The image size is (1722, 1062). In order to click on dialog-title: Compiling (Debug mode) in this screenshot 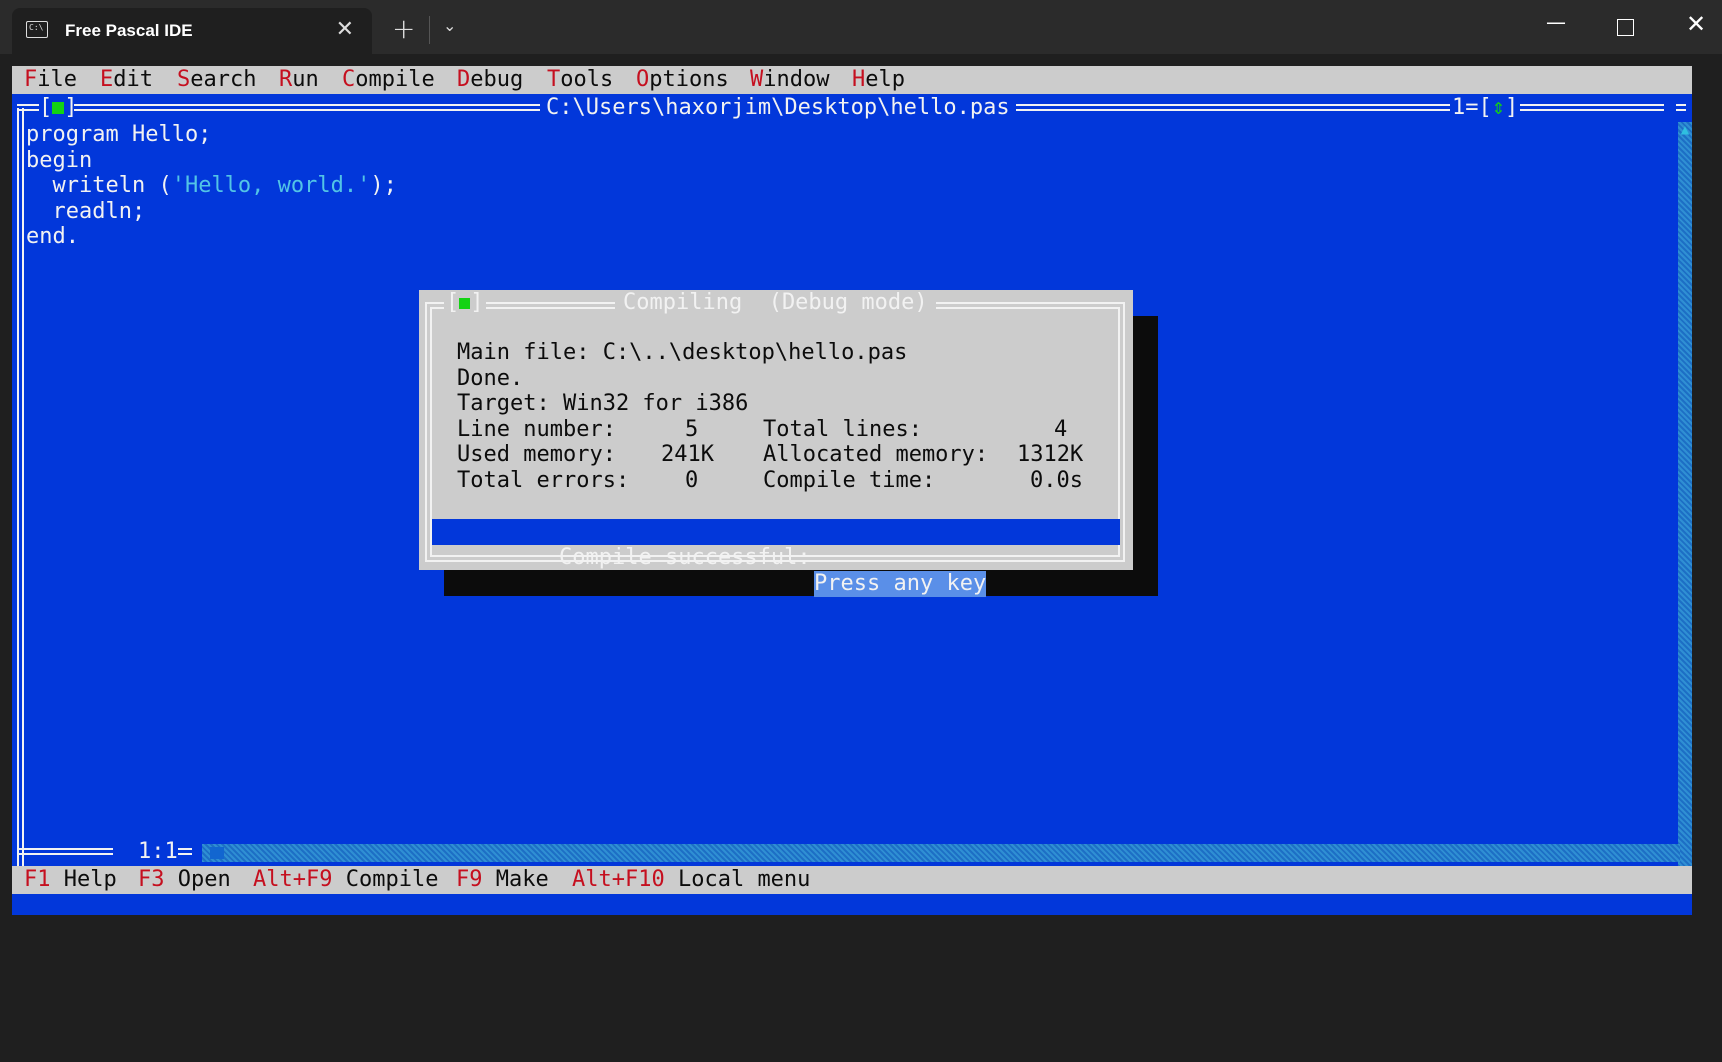, I will do `click(775, 303)`.